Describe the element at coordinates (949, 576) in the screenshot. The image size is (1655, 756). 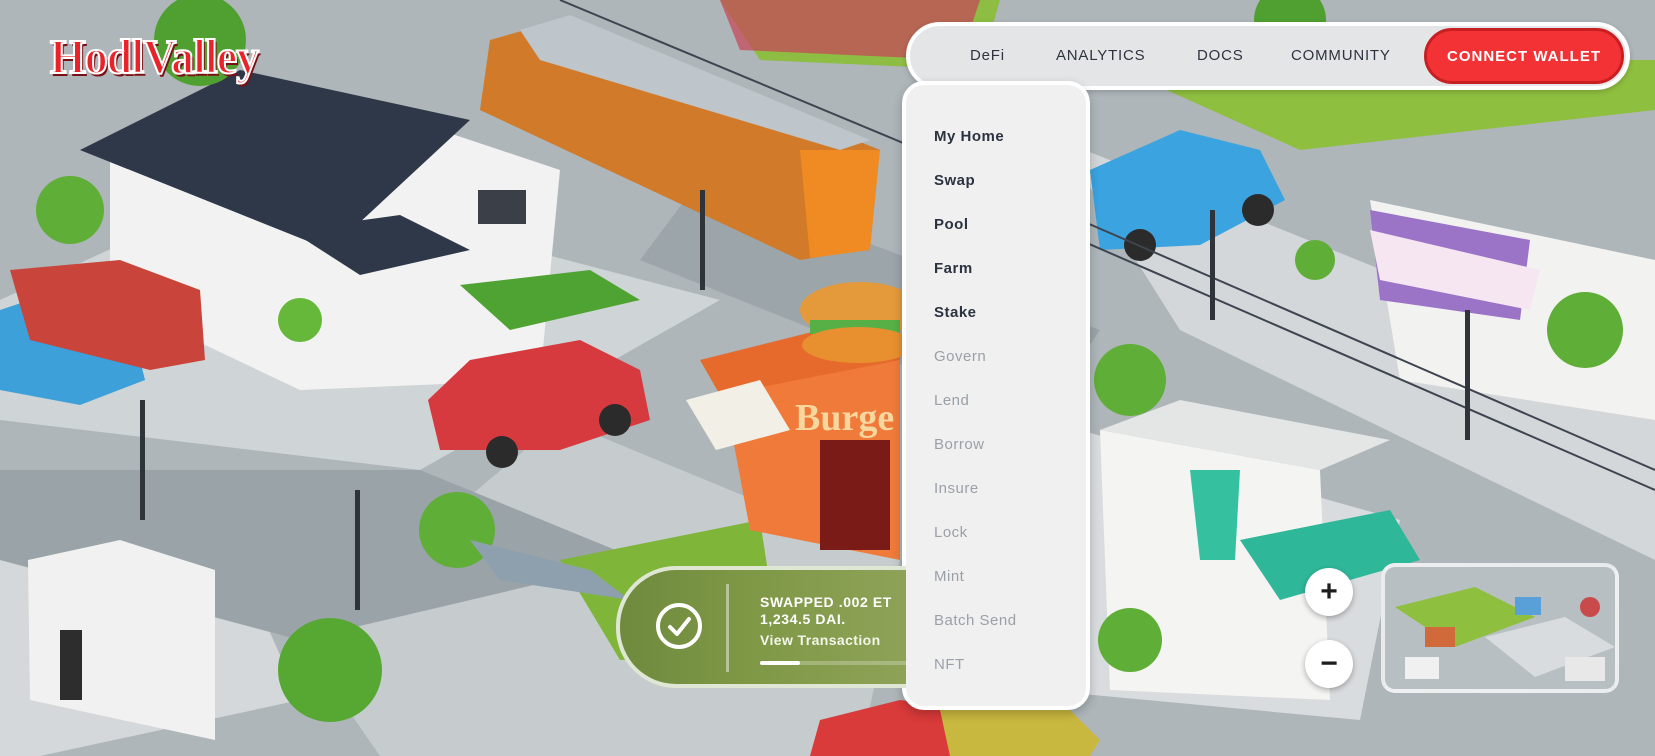
I see `menu-item-mint: Mint` at that location.